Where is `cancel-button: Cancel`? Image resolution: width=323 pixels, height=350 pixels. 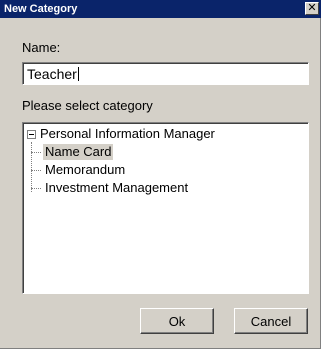 cancel-button: Cancel is located at coordinates (271, 321).